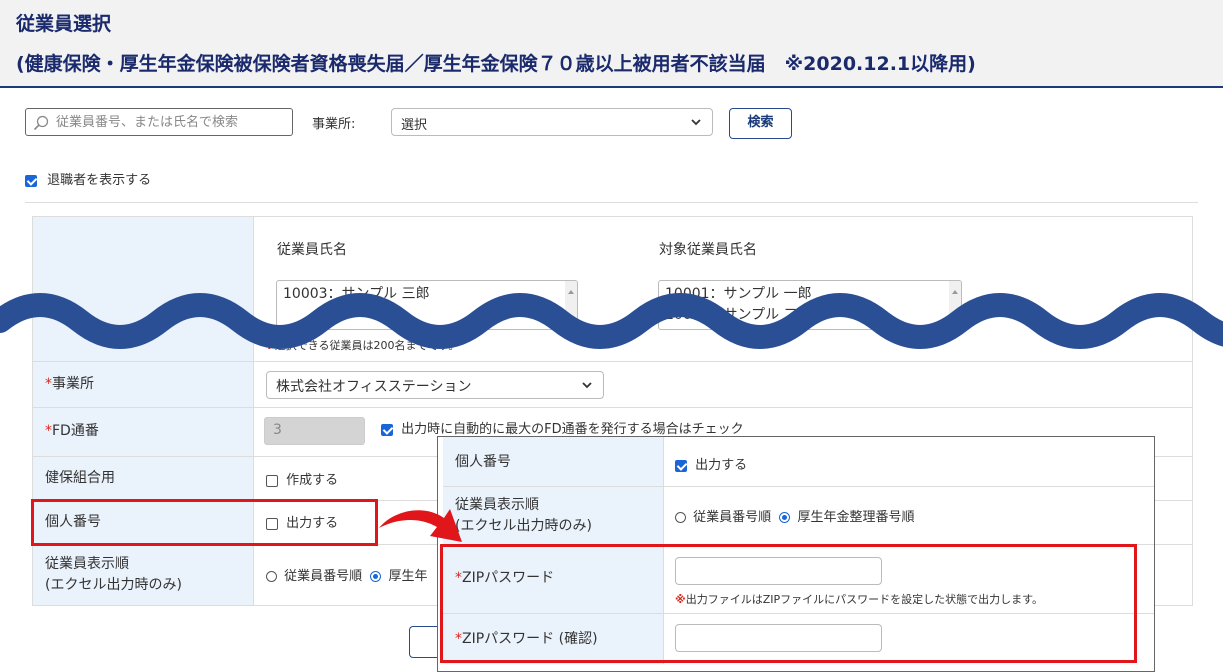 This screenshot has width=1223, height=672. Describe the element at coordinates (143, 384) in the screenshot. I see `office-header: *事業所` at that location.